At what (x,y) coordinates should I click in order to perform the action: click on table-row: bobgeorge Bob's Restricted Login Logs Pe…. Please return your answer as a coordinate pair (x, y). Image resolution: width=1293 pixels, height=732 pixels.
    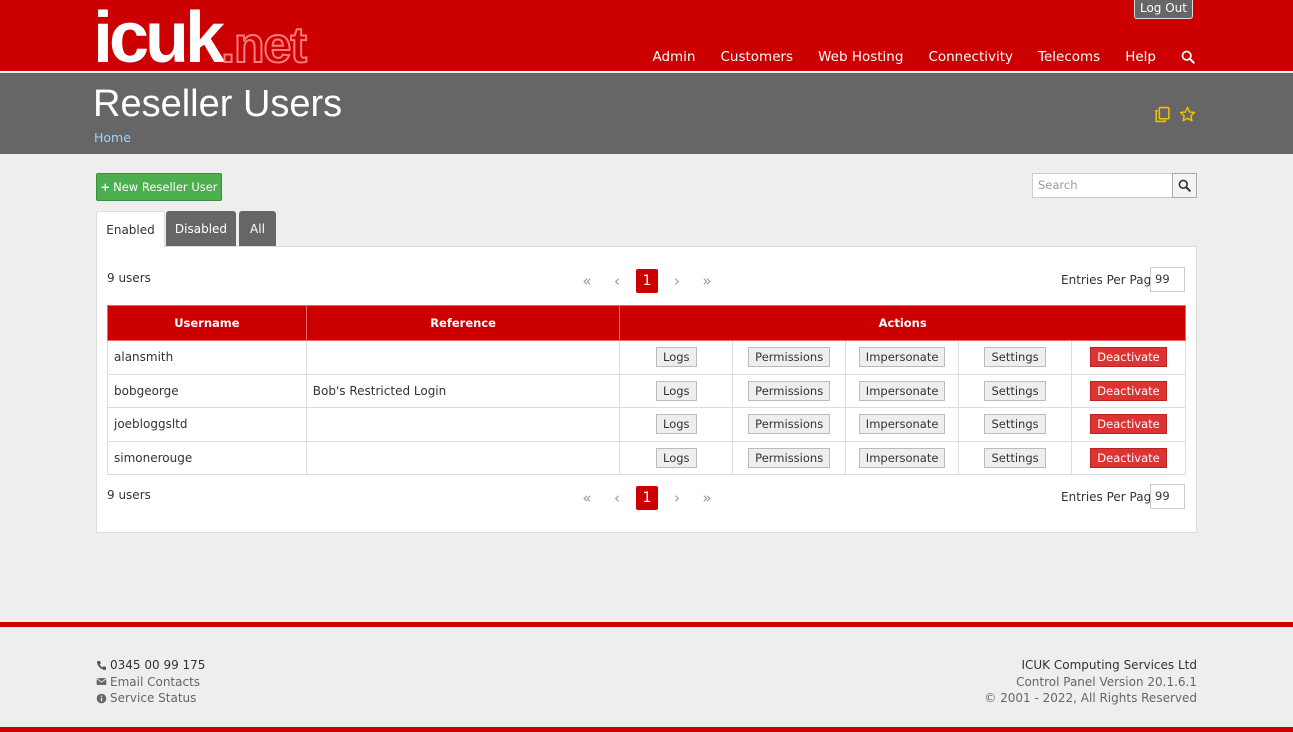
    Looking at the image, I should click on (646, 390).